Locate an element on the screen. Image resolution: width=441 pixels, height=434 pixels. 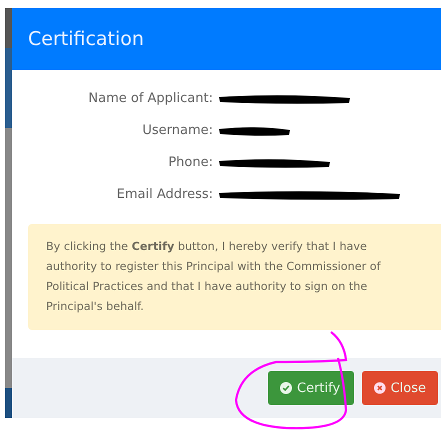
field-label: Email Address: is located at coordinates (164, 195).